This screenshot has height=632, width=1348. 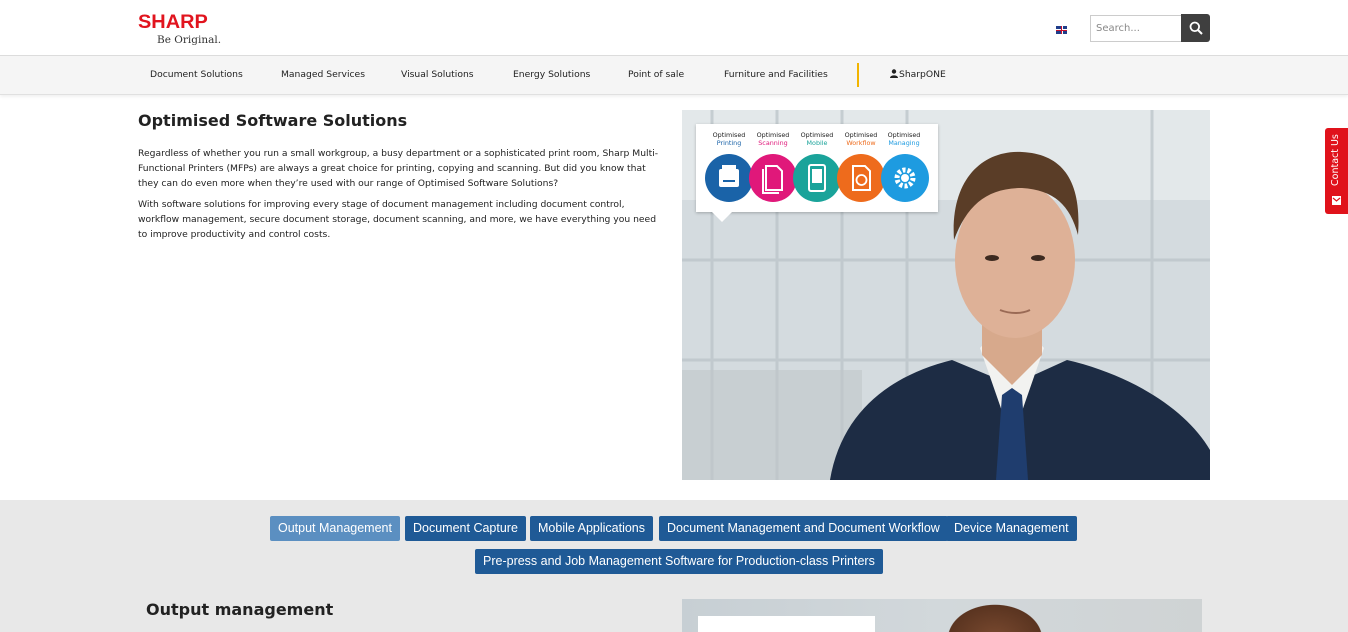 What do you see at coordinates (323, 74) in the screenshot?
I see `nav-managed-services: Managed Services` at bounding box center [323, 74].